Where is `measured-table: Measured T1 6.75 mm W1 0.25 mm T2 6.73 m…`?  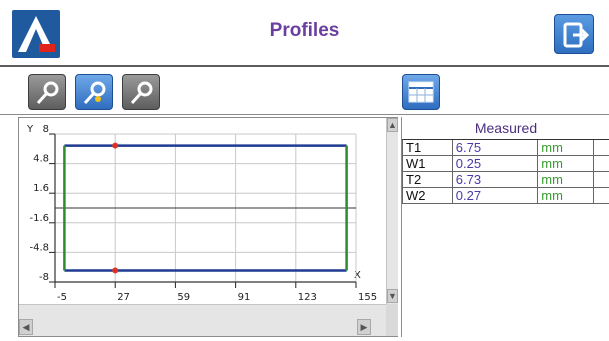
measured-table: Measured T1 6.75 mm W1 0.25 mm T2 6.73 m… is located at coordinates (505, 160).